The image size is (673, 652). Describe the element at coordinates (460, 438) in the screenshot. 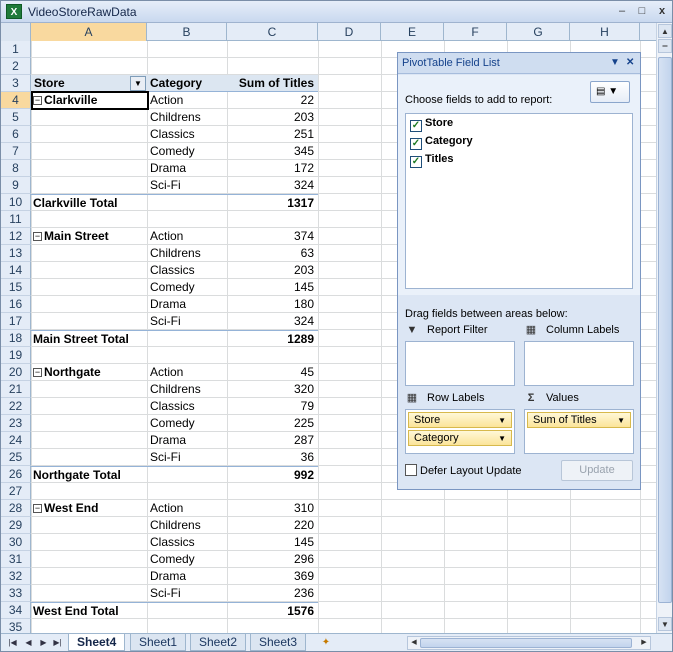

I see `row-field-category: Category ▼` at that location.